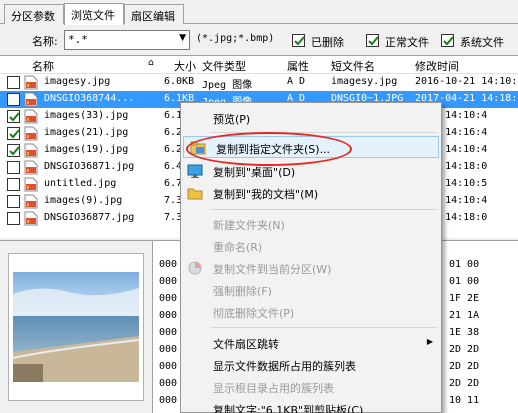 The height and width of the screenshot is (413, 518). I want to click on highlight-annotation-oval, so click(269, 149).